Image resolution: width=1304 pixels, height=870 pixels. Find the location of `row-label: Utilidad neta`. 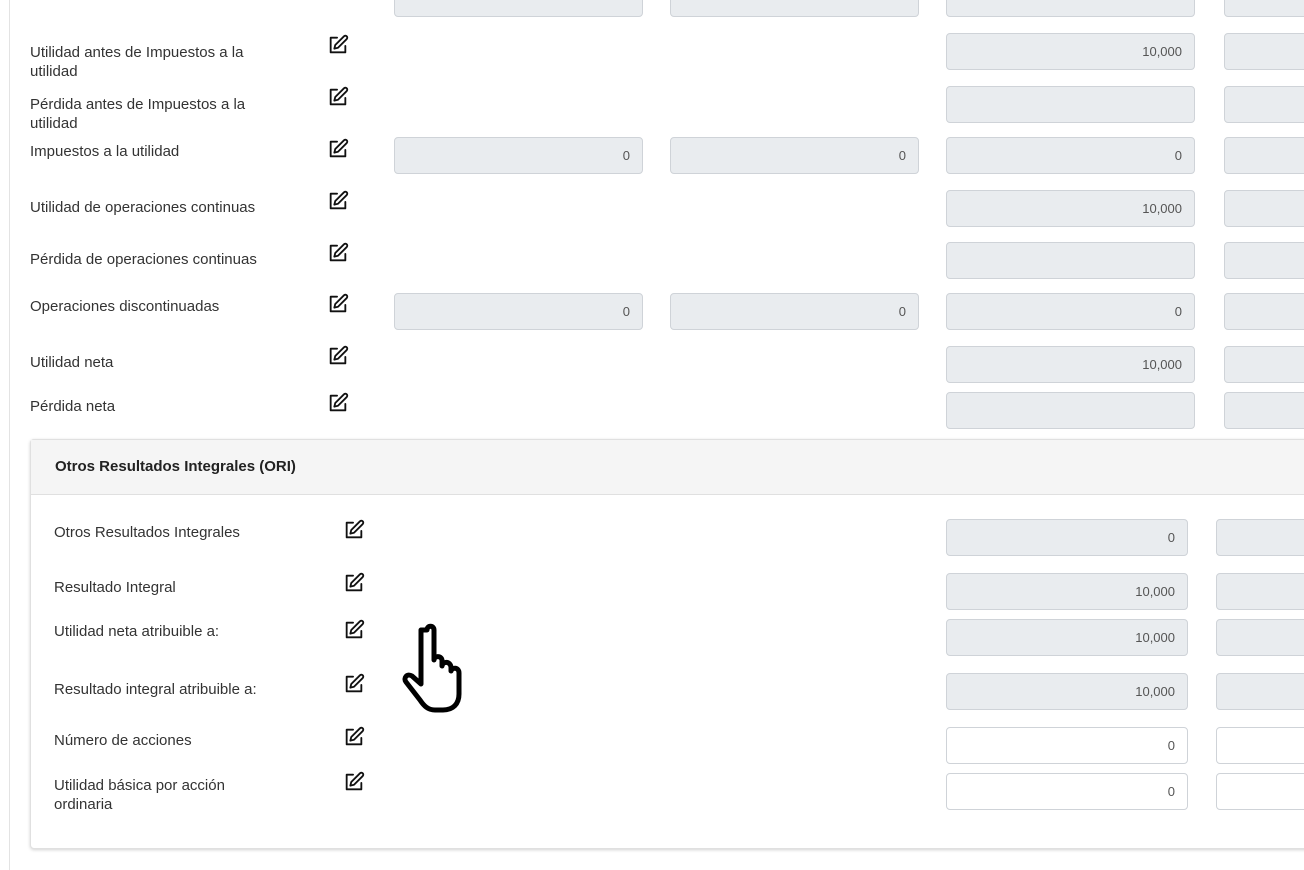

row-label: Utilidad neta is located at coordinates (72, 362).